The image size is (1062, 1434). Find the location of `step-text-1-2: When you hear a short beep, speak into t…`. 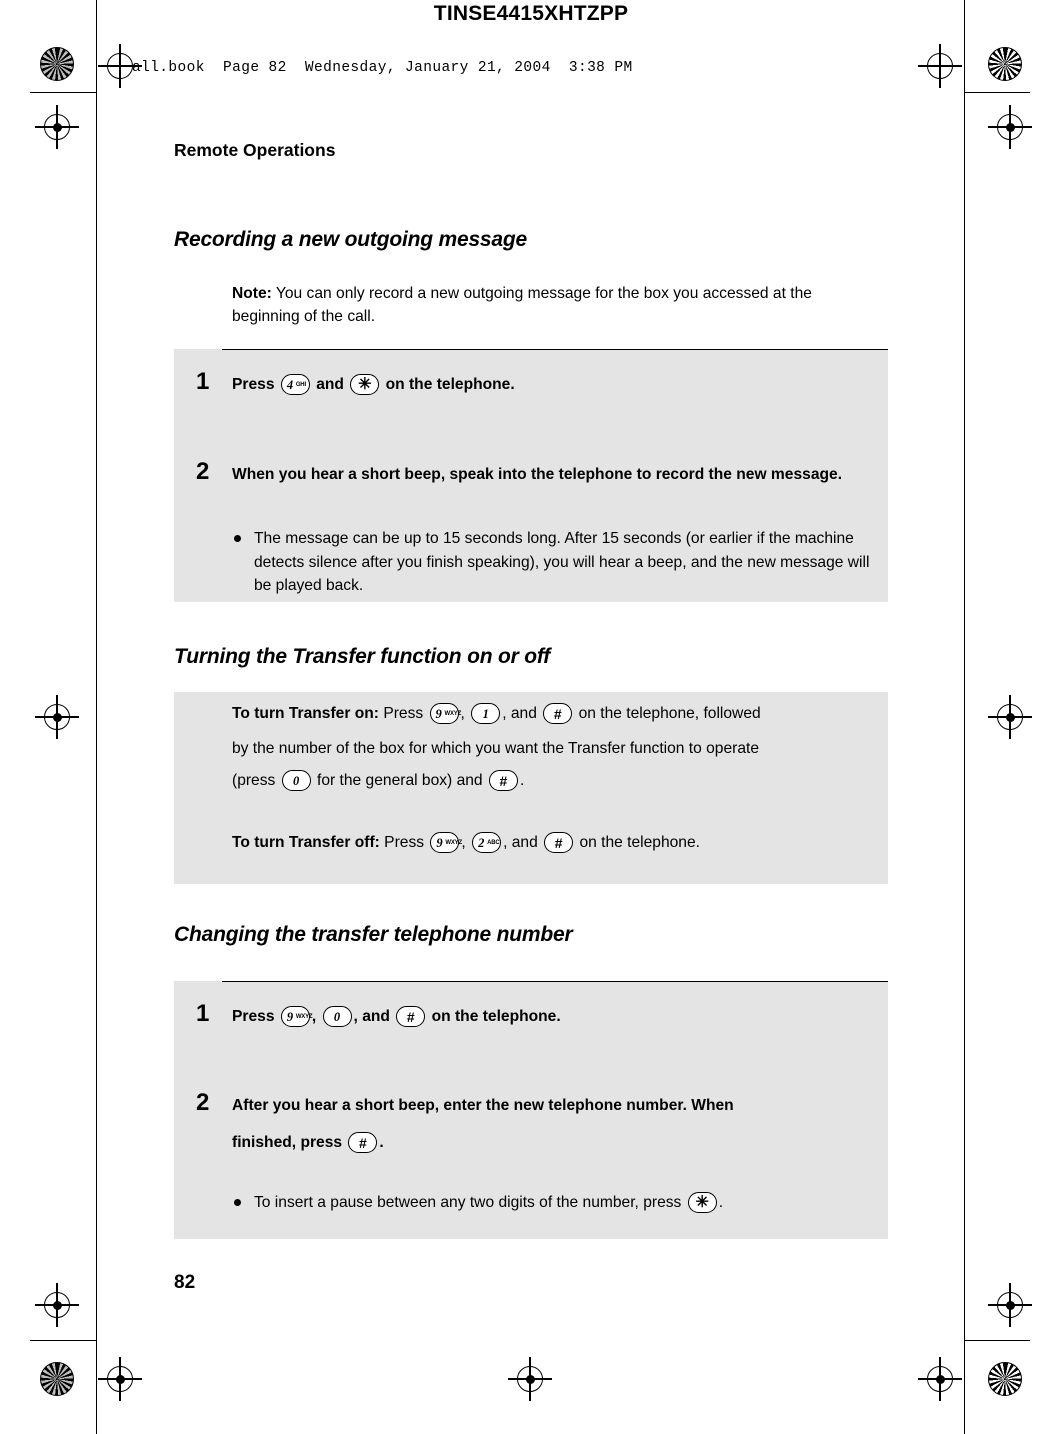

step-text-1-2: When you hear a short beep, speak into t… is located at coordinates (537, 474).